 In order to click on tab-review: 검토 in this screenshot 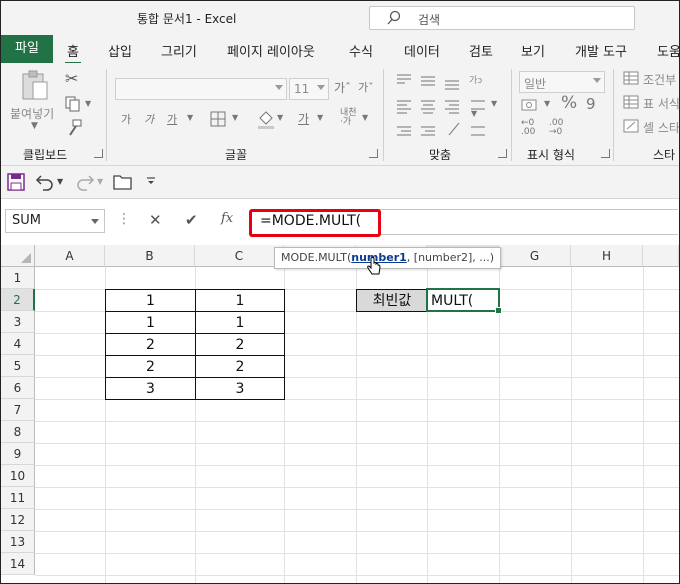, I will do `click(481, 50)`.